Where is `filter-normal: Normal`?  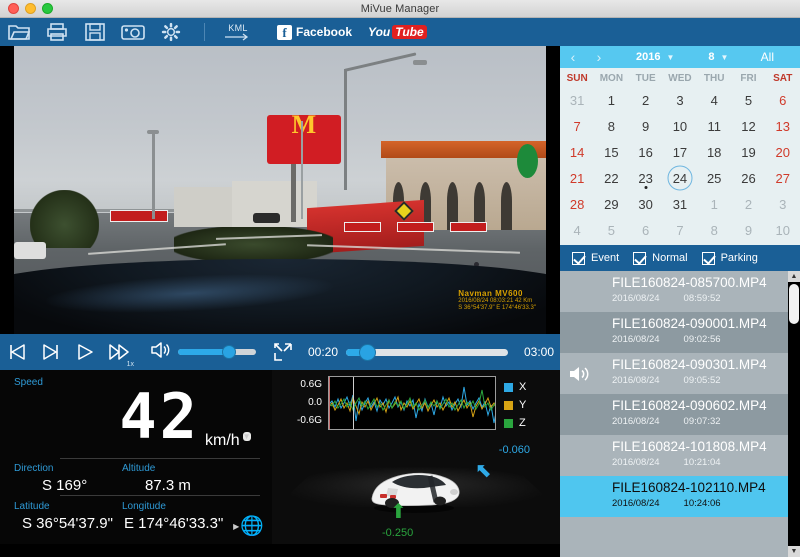 filter-normal: Normal is located at coordinates (660, 258).